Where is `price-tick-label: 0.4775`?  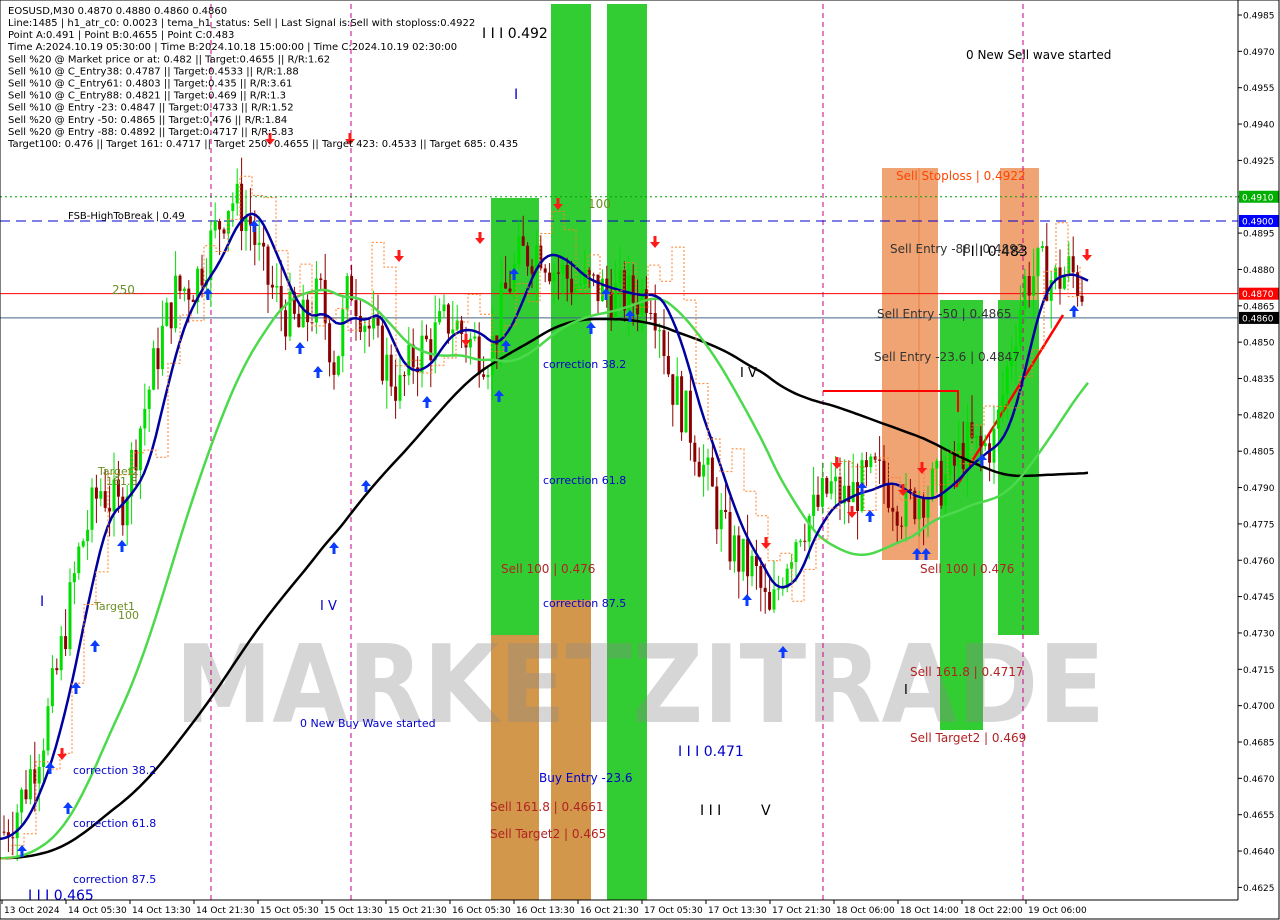
price-tick-label: 0.4775 is located at coordinates (1259, 525).